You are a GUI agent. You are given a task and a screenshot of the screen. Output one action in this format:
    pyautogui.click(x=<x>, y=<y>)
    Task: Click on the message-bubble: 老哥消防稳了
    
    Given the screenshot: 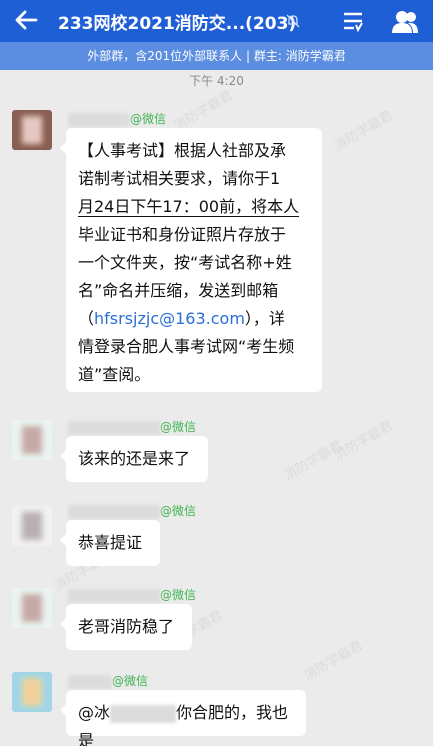 What is the action you would take?
    pyautogui.click(x=126, y=627)
    